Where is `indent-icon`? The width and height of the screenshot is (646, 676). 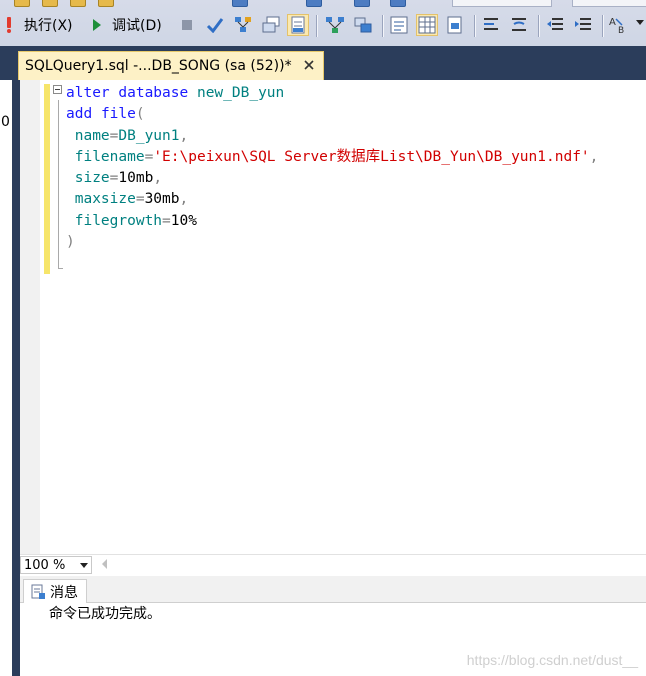
indent-icon is located at coordinates (583, 24).